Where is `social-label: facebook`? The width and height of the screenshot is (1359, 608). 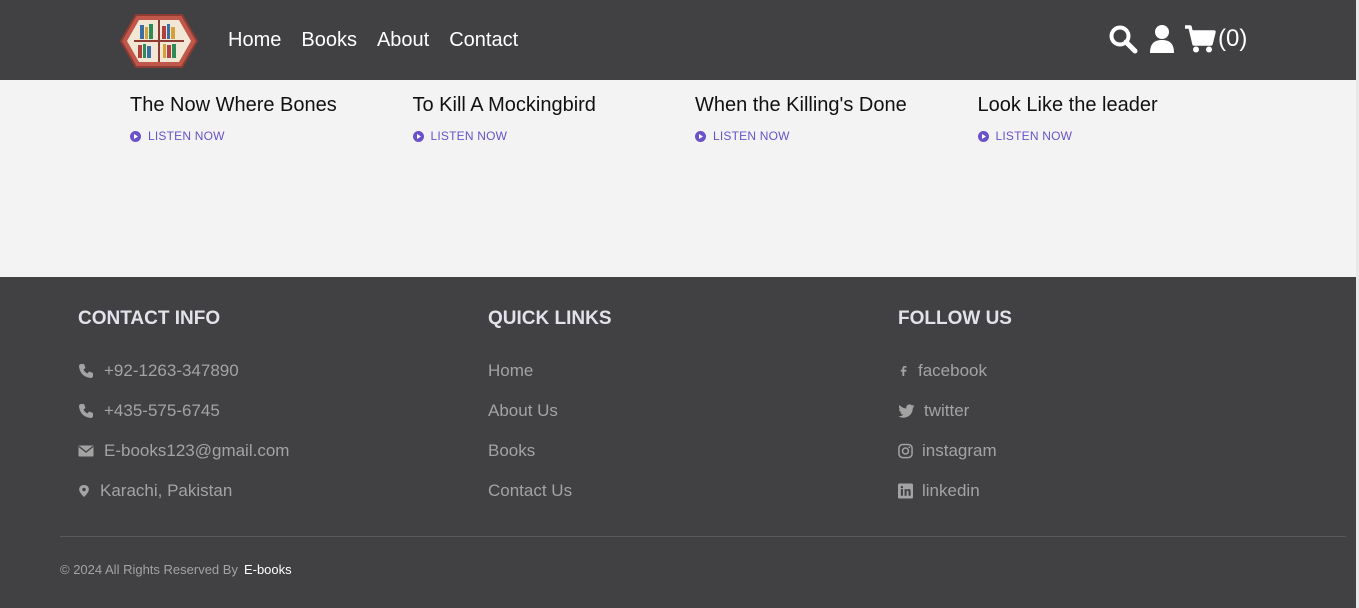
social-label: facebook is located at coordinates (952, 370).